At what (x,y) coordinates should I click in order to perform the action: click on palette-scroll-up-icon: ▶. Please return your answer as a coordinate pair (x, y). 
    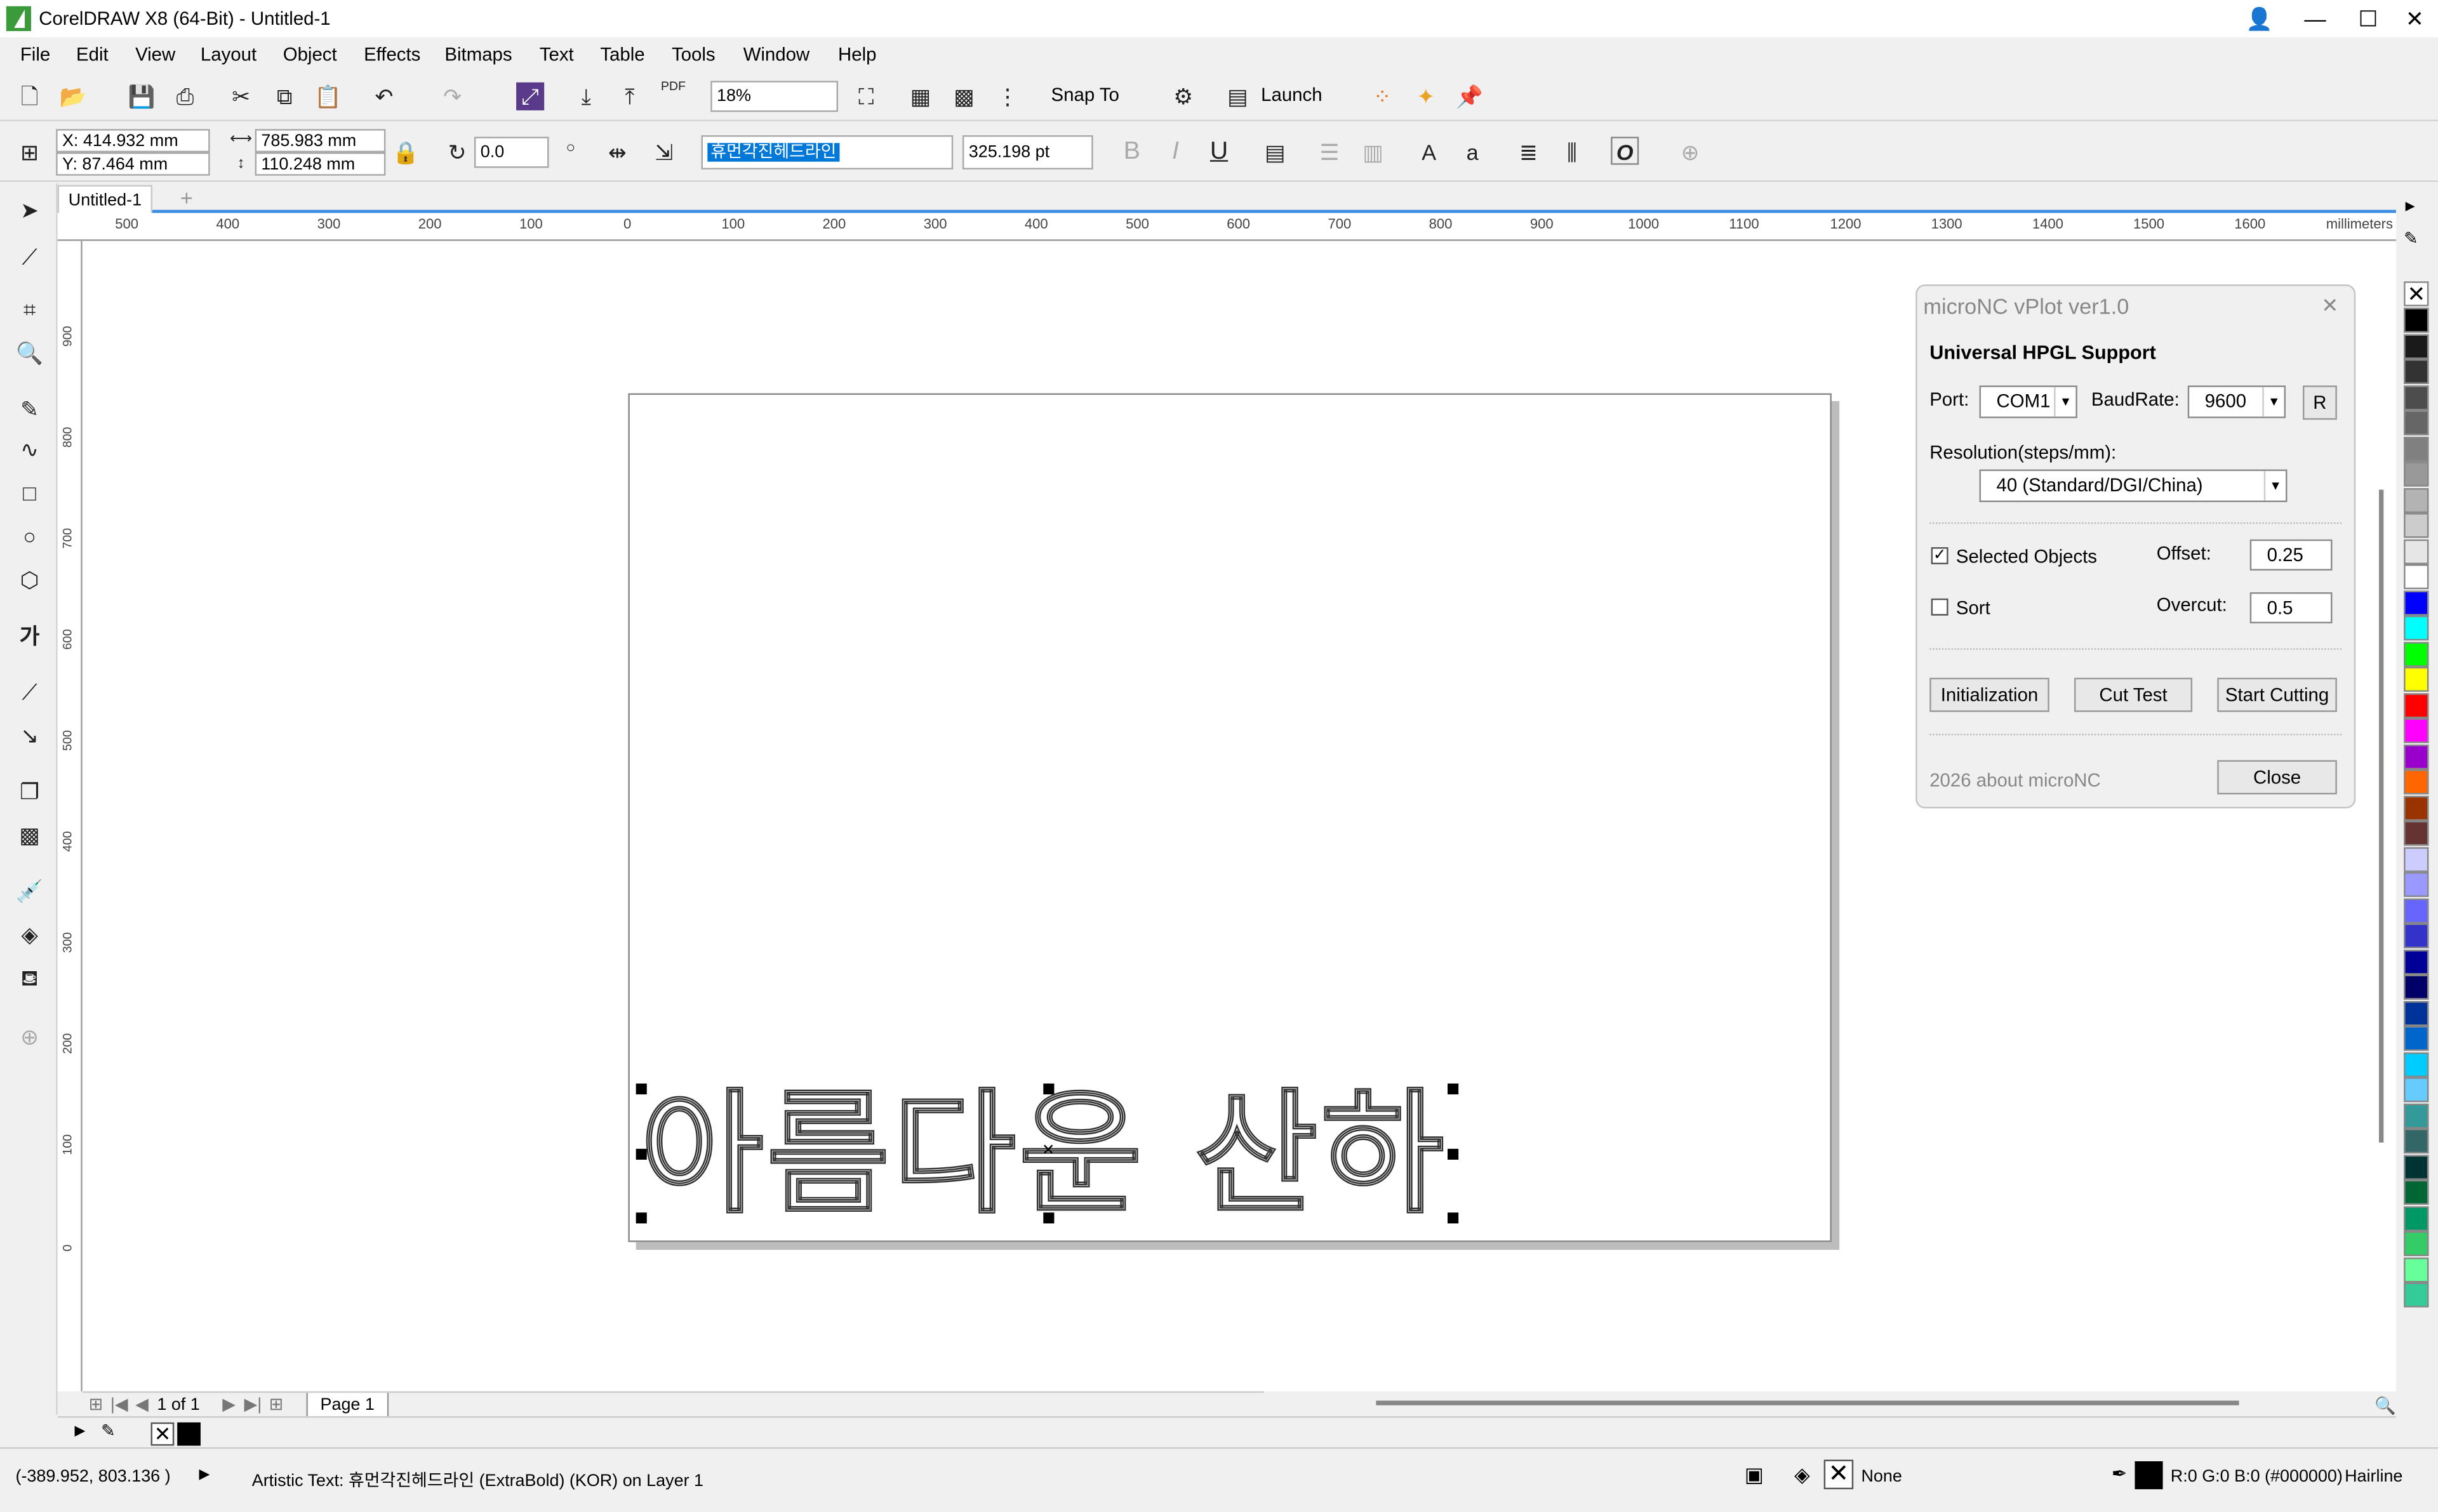
    Looking at the image, I should click on (2410, 206).